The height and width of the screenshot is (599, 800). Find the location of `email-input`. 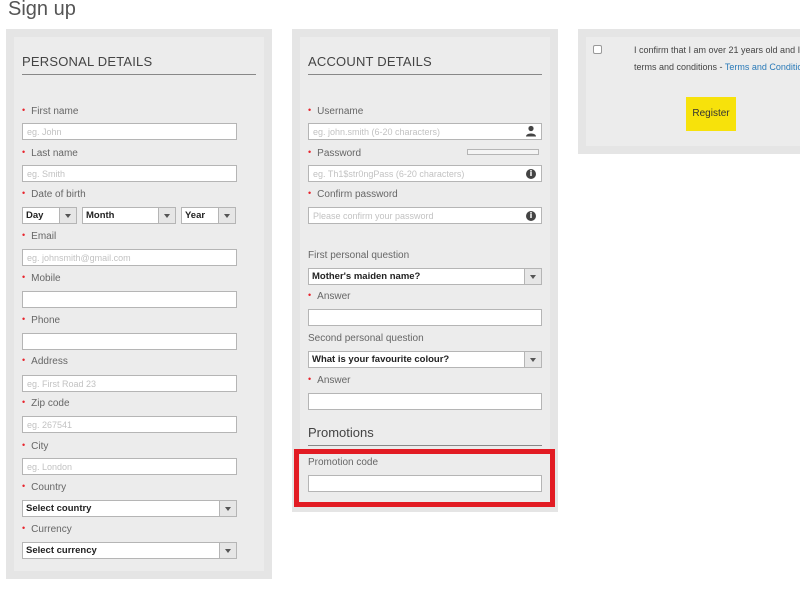

email-input is located at coordinates (129, 257).